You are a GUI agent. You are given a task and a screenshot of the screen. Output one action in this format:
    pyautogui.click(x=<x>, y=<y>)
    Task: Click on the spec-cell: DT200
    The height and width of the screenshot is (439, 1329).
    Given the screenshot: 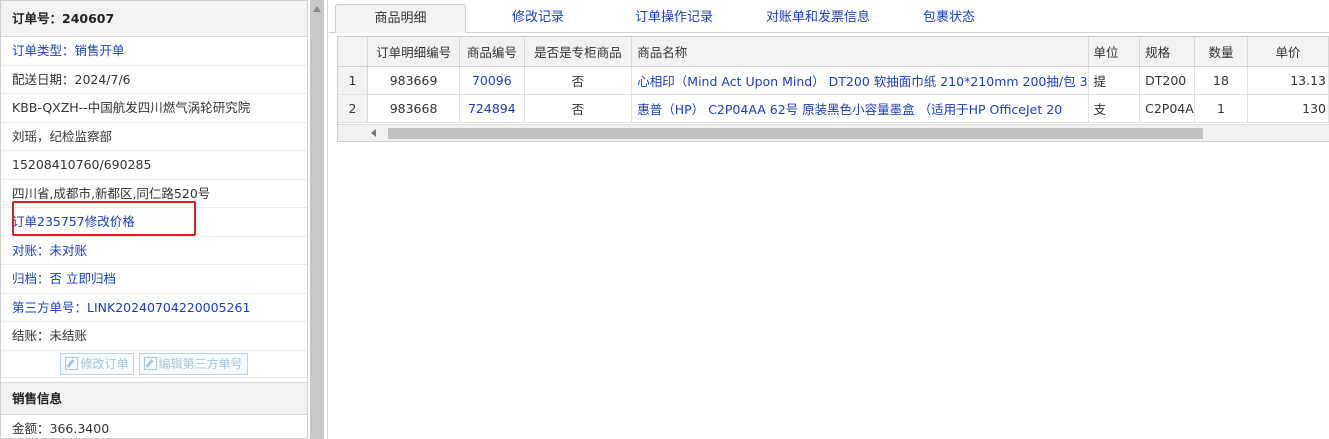 What is the action you would take?
    pyautogui.click(x=1167, y=80)
    